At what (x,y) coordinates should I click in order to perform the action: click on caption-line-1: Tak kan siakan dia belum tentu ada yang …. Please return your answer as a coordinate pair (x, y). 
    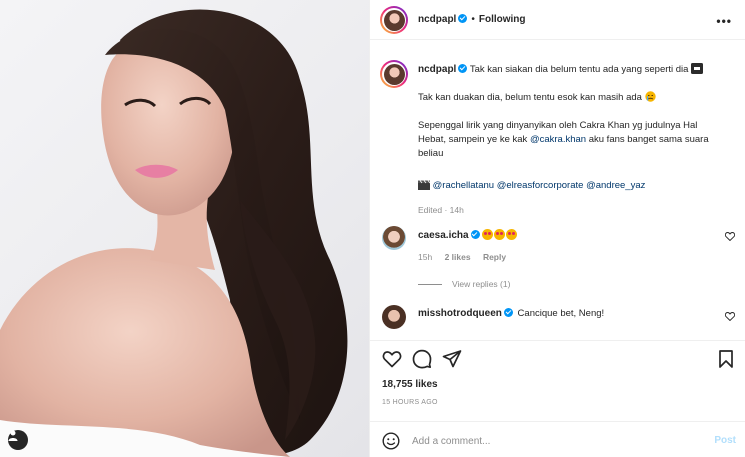
    Looking at the image, I should click on (579, 69).